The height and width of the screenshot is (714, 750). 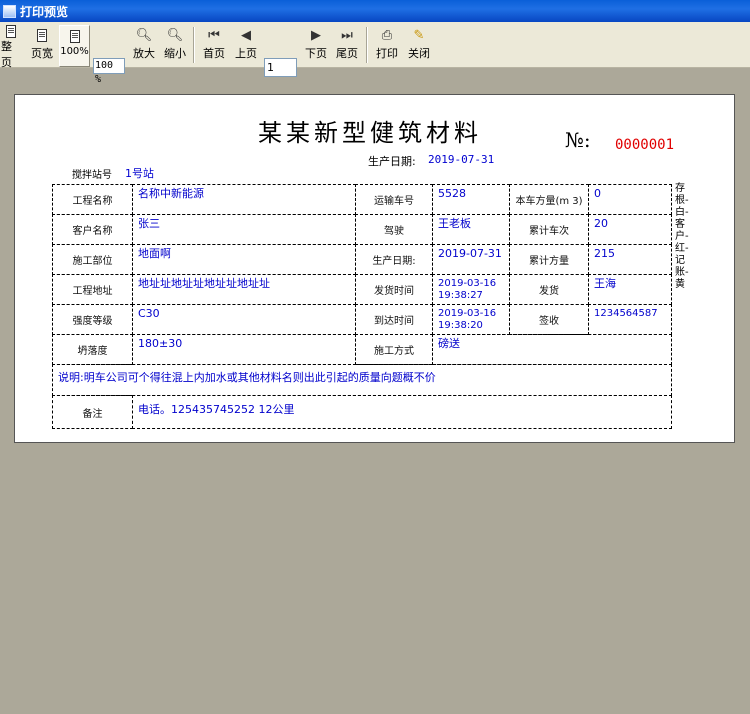 I want to click on arrive-time-value: 2019-03-16 19:38:20, so click(x=471, y=319).